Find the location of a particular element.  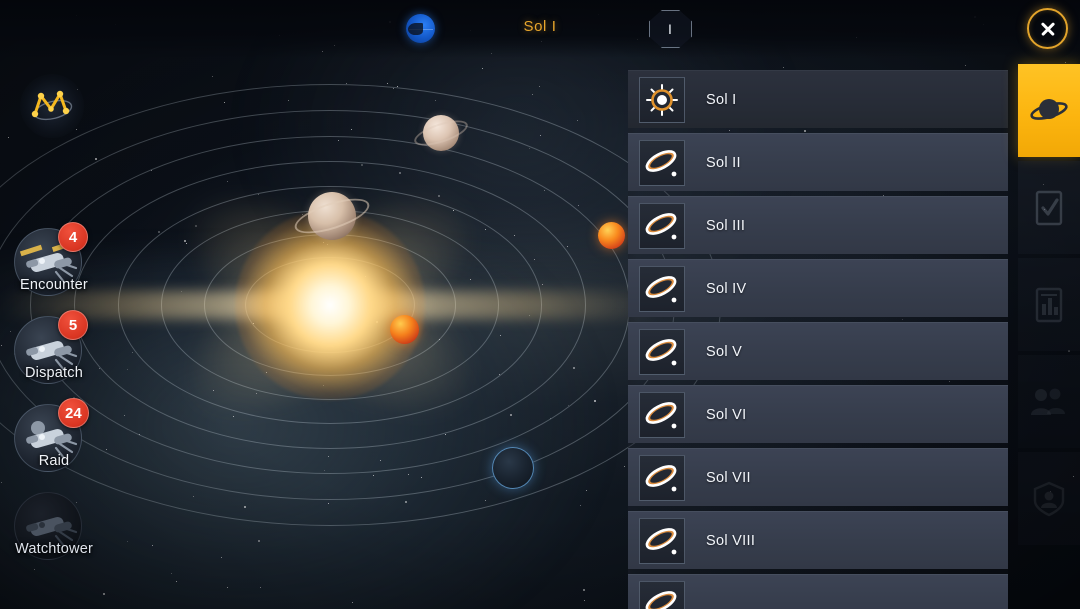

octagon-level-badge: I is located at coordinates (670, 29).